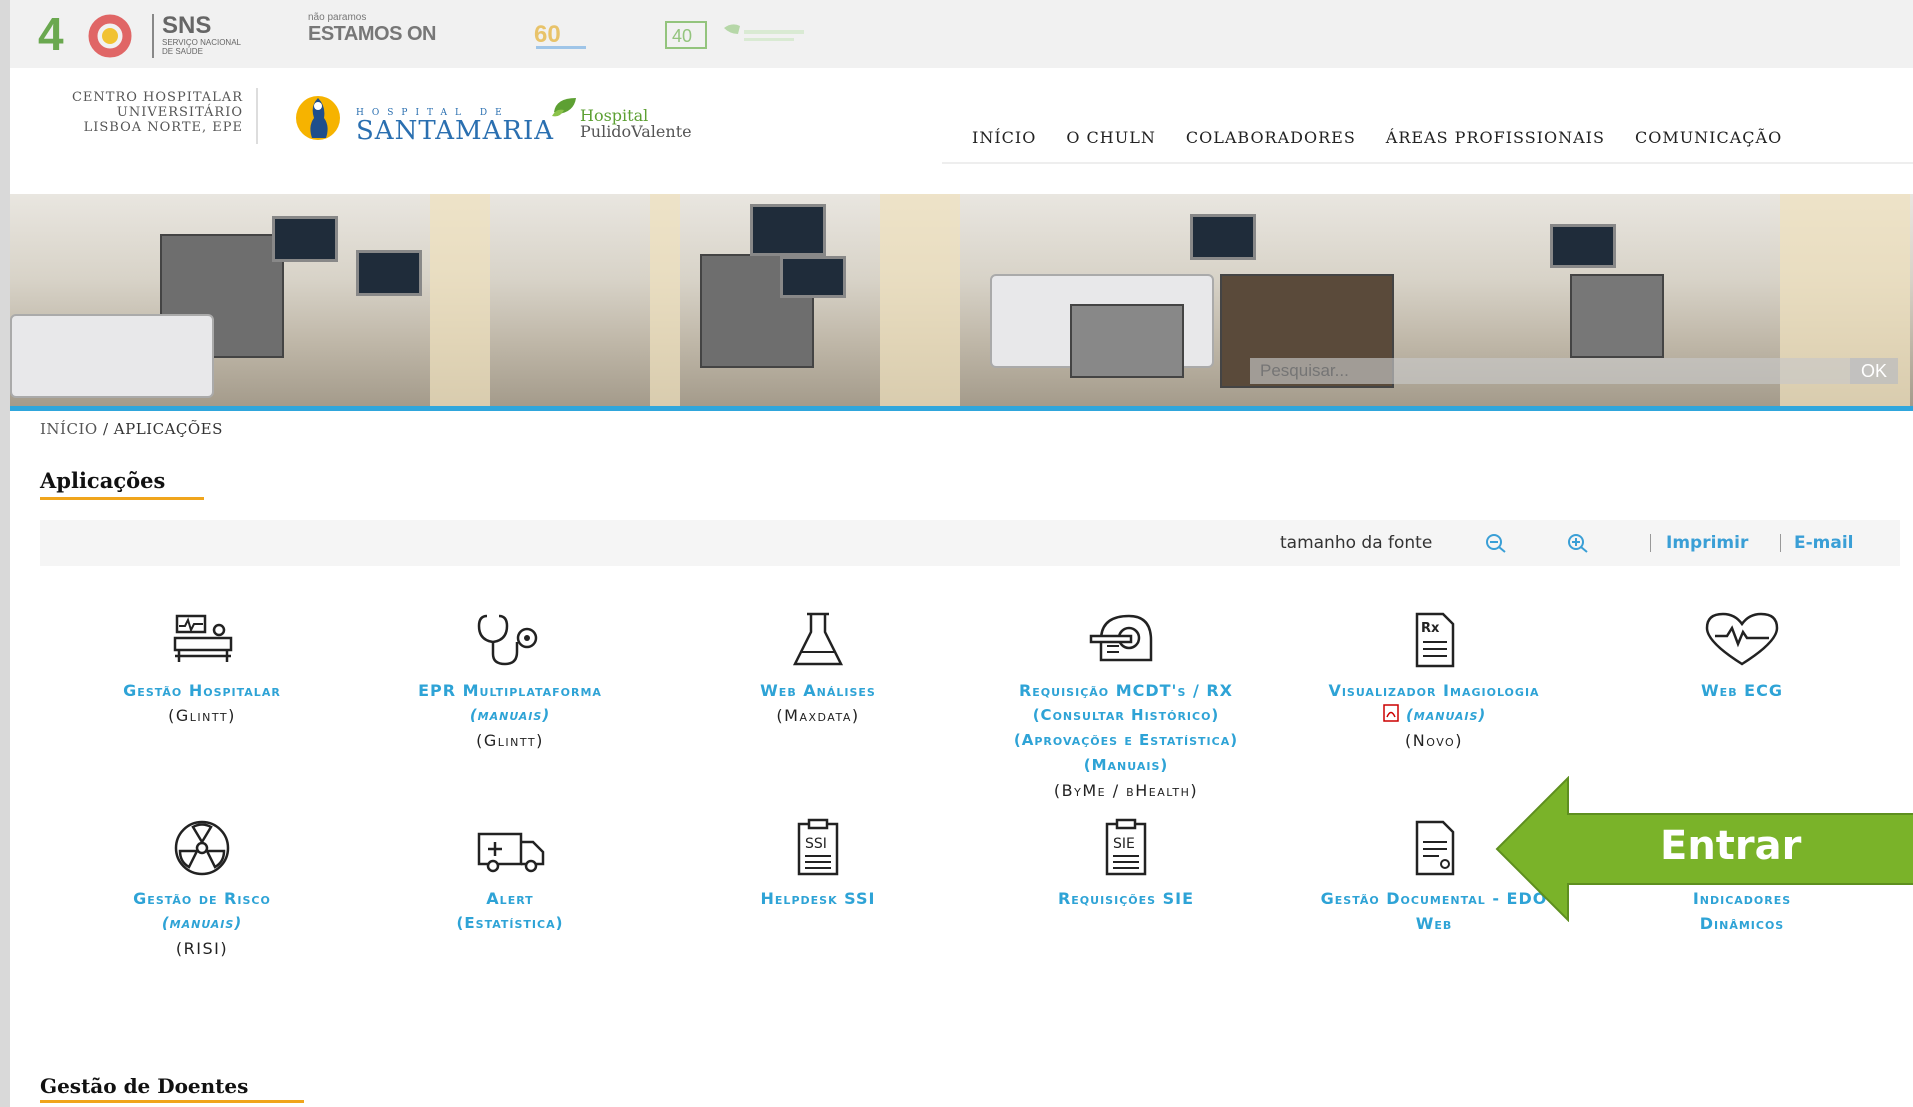 The image size is (1913, 1107). Describe the element at coordinates (818, 690) in the screenshot. I see `app-name: Web Análises` at that location.